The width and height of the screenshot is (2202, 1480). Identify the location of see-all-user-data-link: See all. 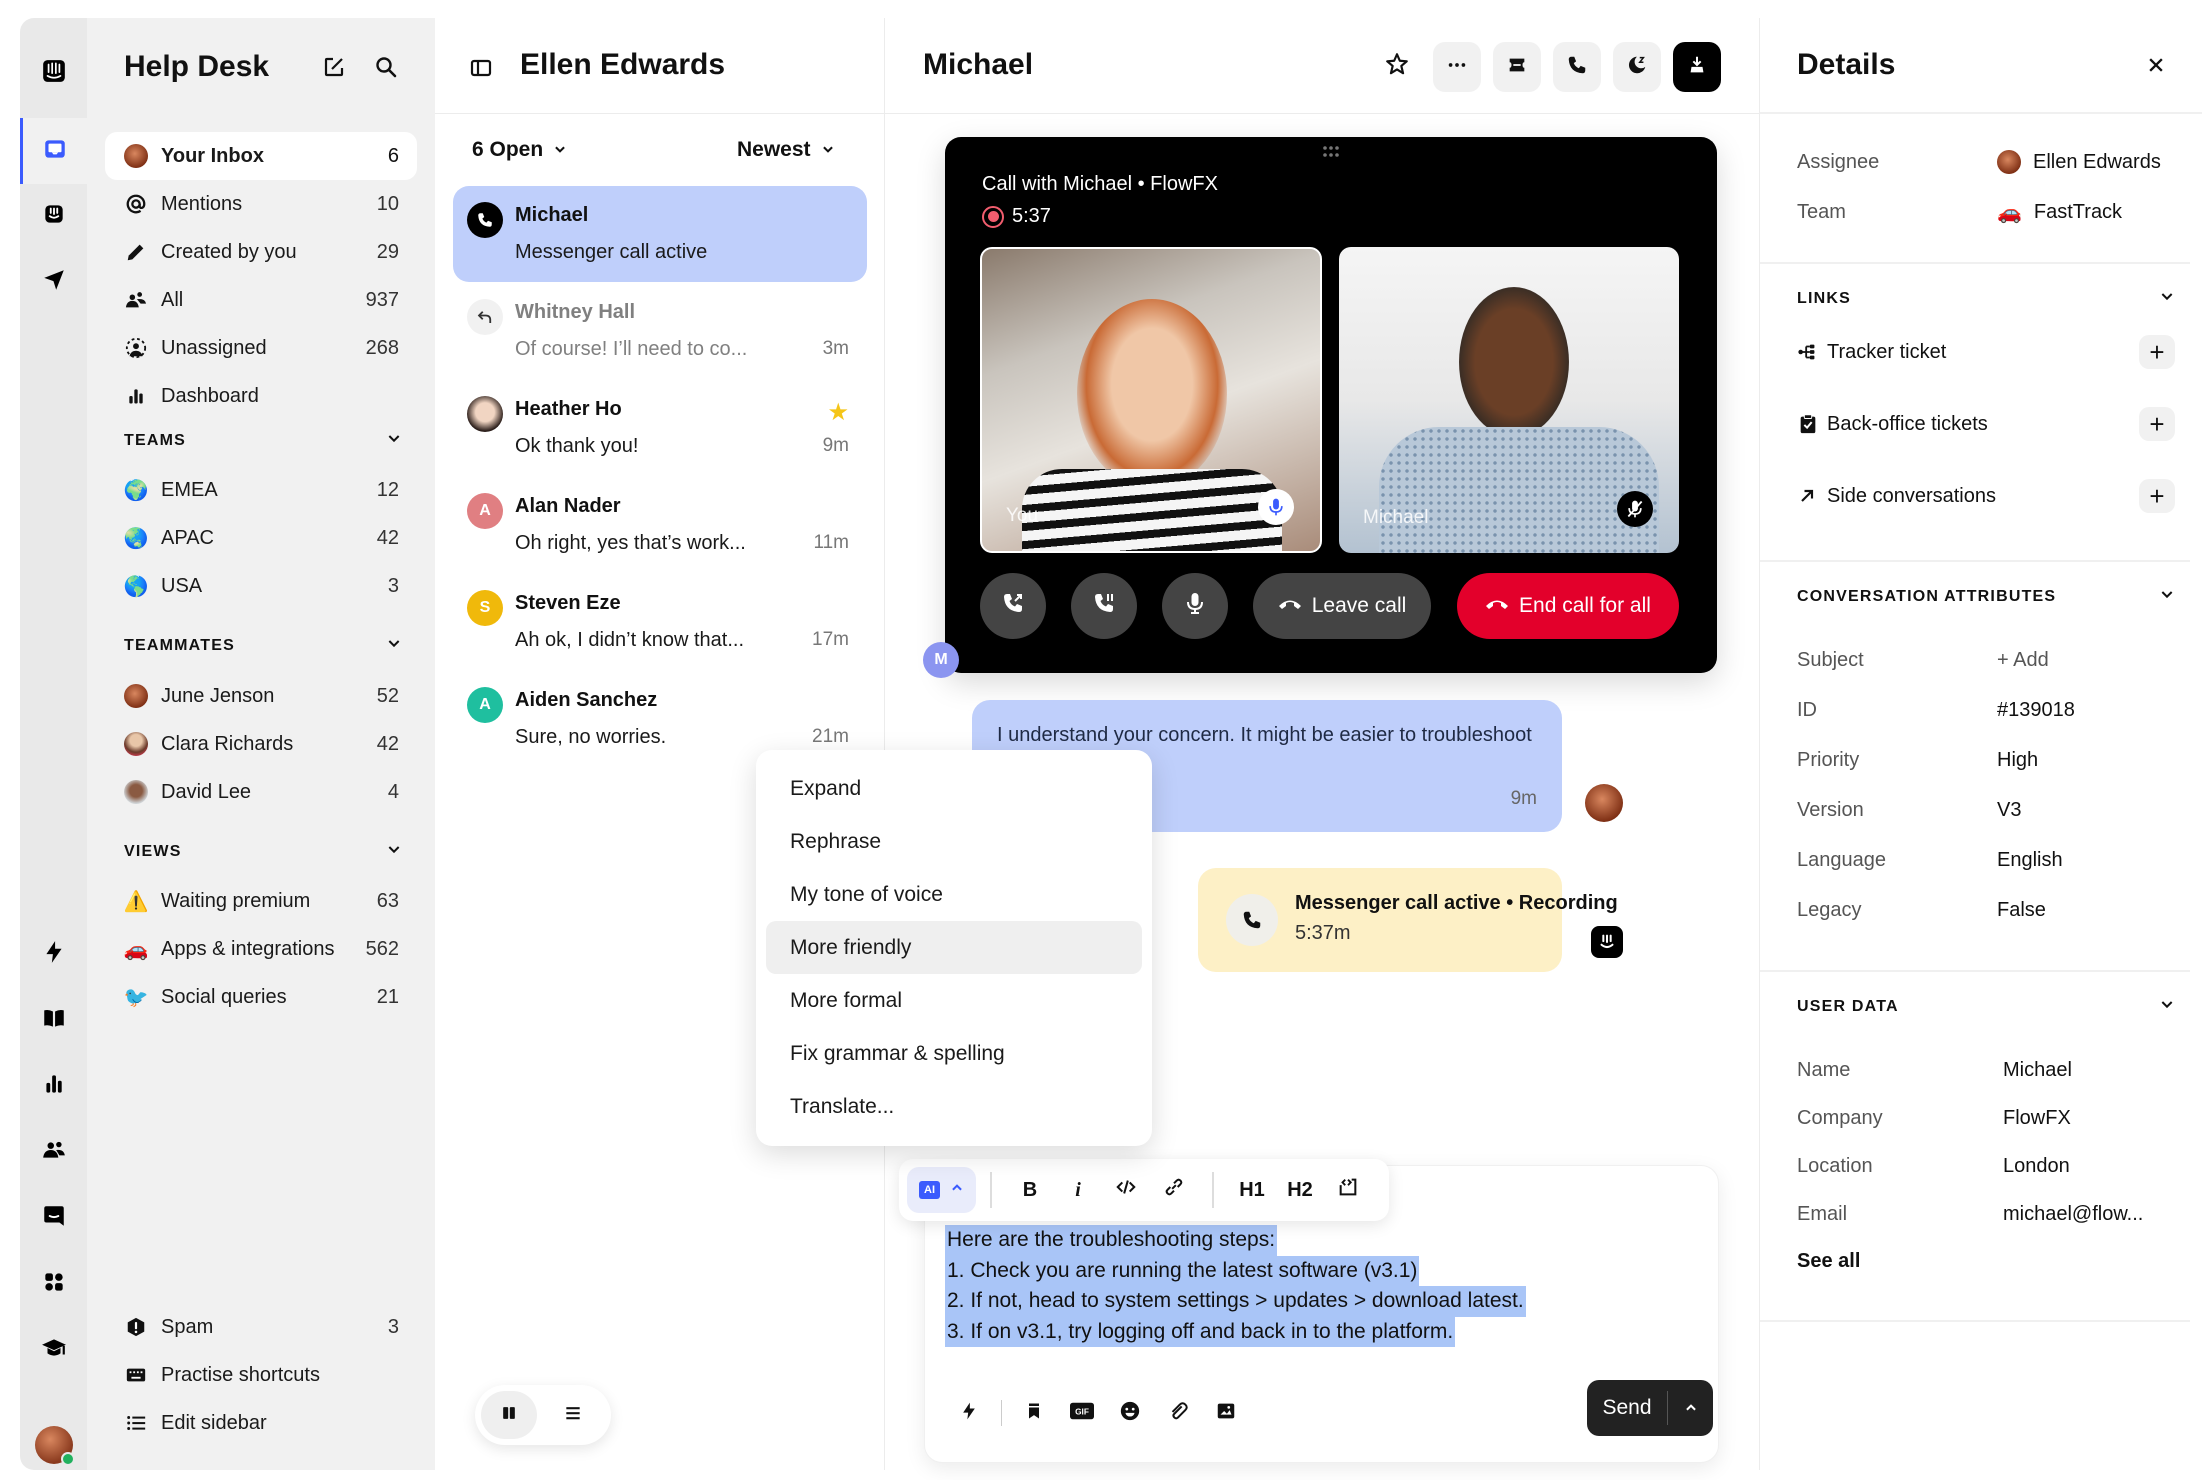
(1828, 1261).